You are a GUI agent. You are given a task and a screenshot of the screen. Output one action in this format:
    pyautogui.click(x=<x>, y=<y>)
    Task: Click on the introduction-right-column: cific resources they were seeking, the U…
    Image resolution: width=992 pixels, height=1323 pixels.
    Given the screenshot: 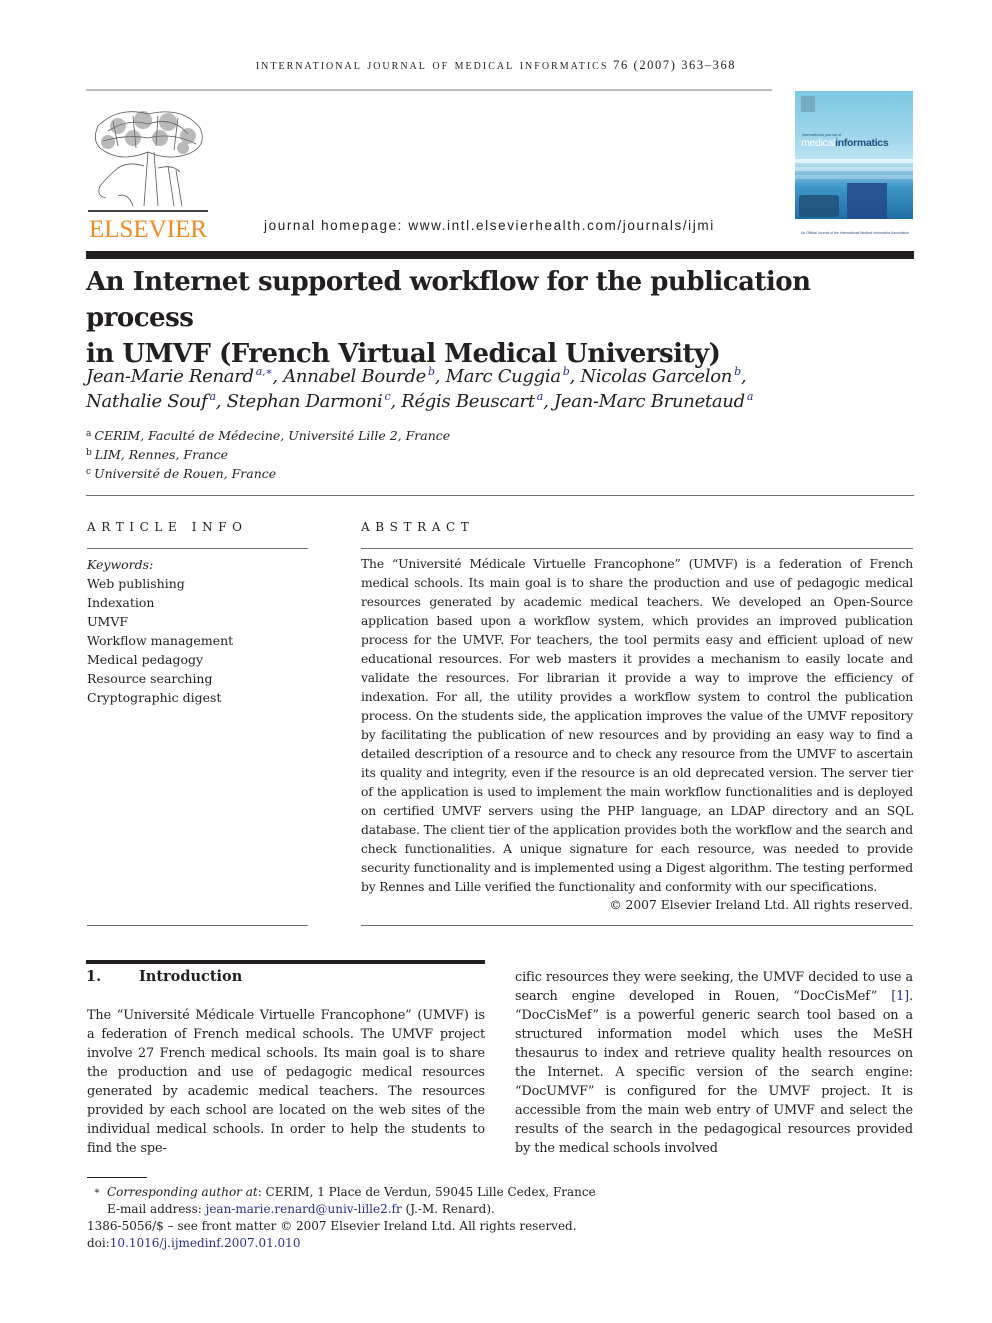 What is the action you would take?
    pyautogui.click(x=714, y=1063)
    